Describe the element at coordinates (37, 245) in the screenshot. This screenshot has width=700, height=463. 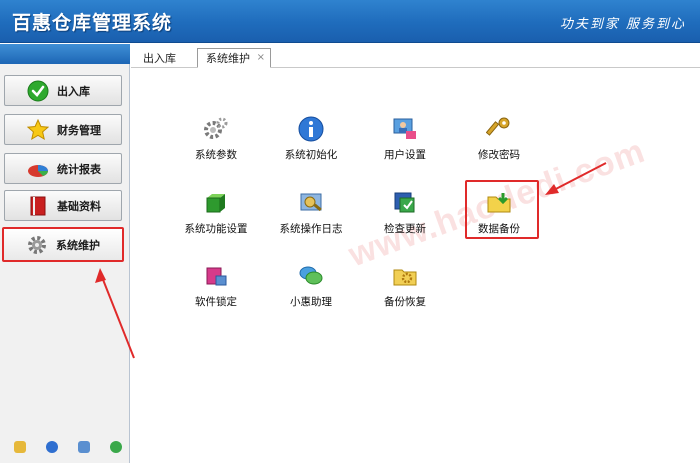
I see `gear-icon` at that location.